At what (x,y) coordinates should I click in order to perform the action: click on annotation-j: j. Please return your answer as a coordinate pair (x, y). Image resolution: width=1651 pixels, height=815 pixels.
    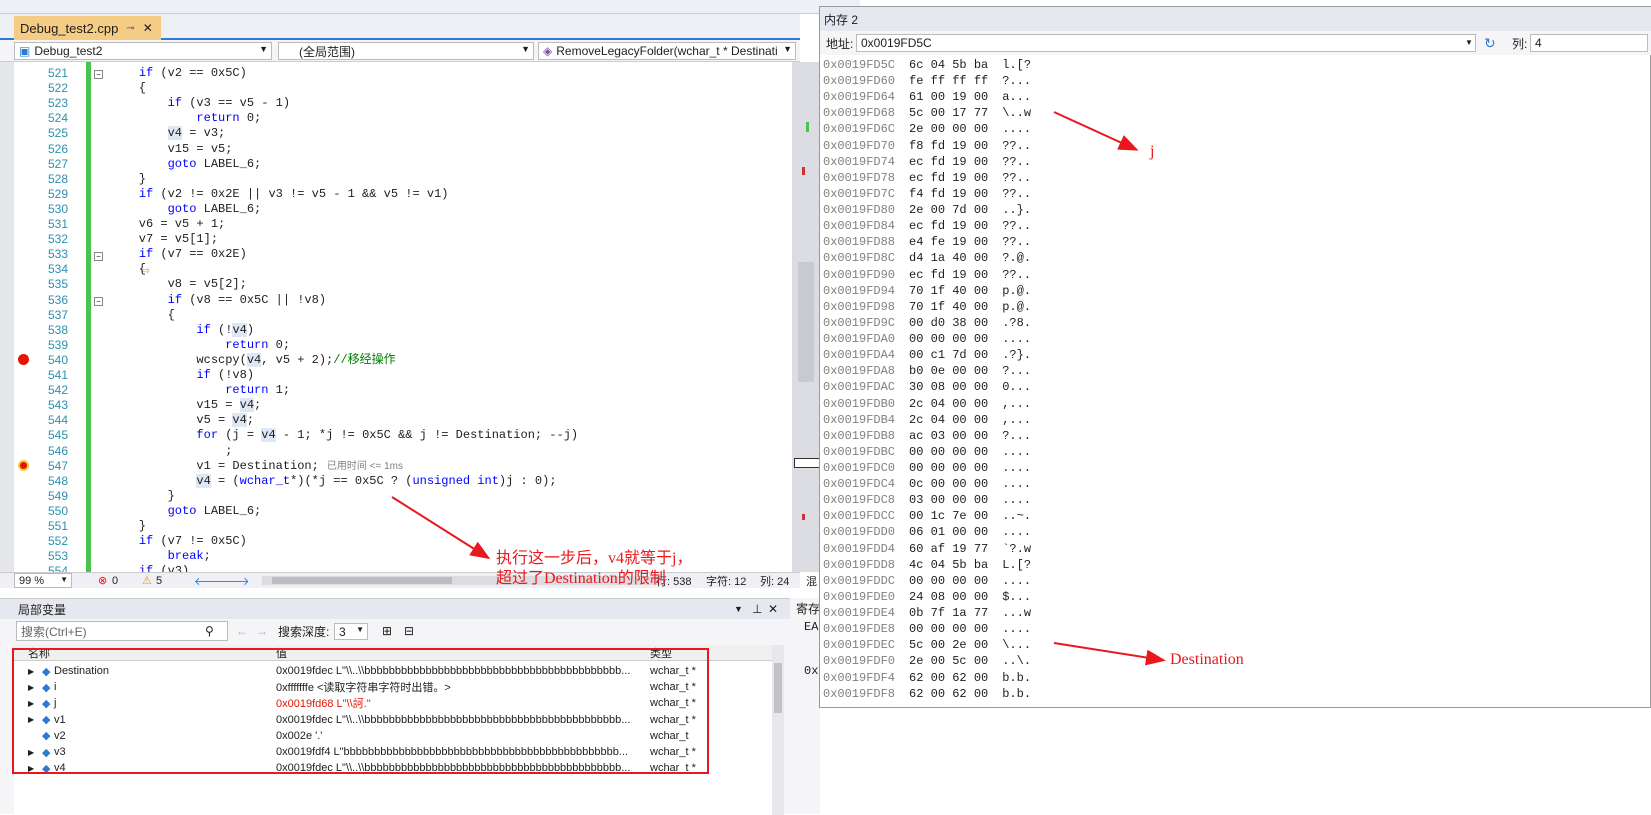
    Looking at the image, I should click on (1152, 151).